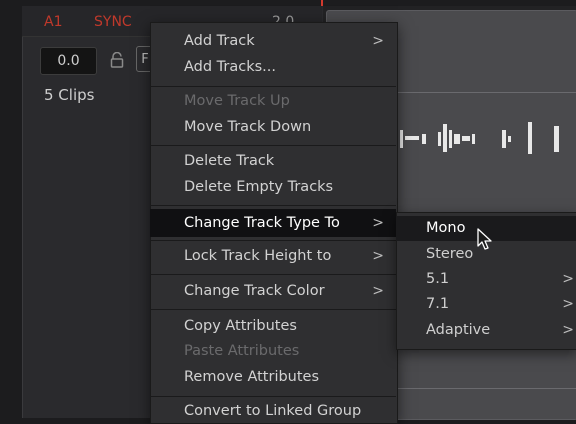 This screenshot has height=424, width=576. I want to click on menu-item-change-track-color: Change Track Color >, so click(273, 291).